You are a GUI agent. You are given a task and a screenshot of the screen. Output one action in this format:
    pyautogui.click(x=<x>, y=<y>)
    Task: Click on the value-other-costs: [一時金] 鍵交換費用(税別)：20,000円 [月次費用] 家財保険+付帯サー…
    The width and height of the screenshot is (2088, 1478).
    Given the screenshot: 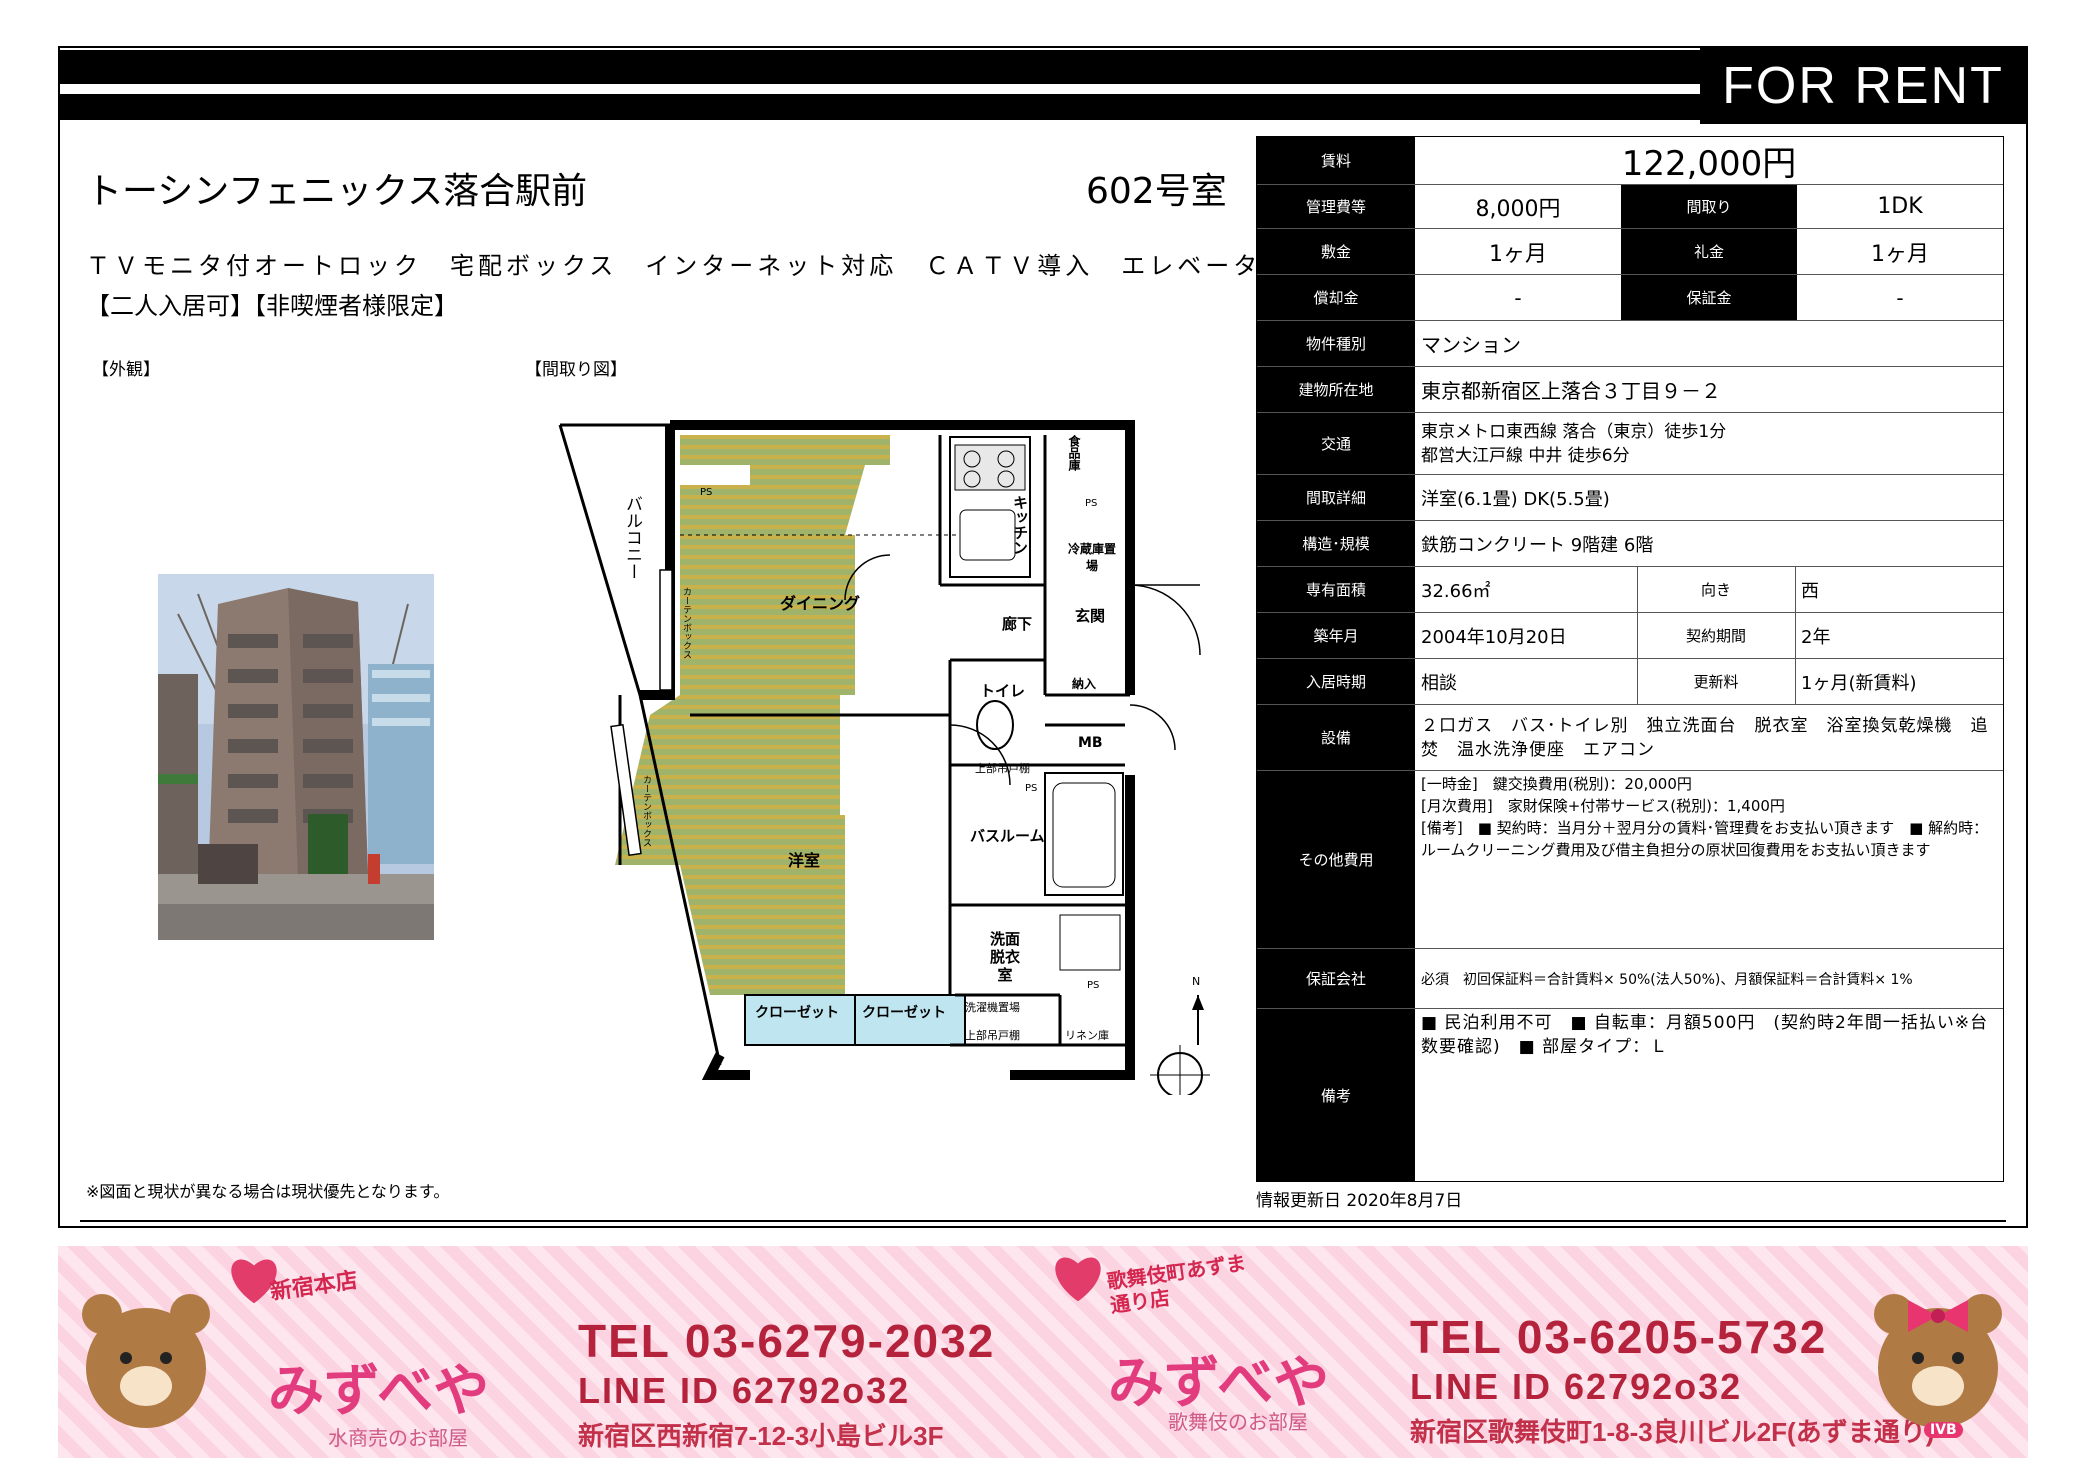 What is the action you would take?
    pyautogui.click(x=1709, y=859)
    